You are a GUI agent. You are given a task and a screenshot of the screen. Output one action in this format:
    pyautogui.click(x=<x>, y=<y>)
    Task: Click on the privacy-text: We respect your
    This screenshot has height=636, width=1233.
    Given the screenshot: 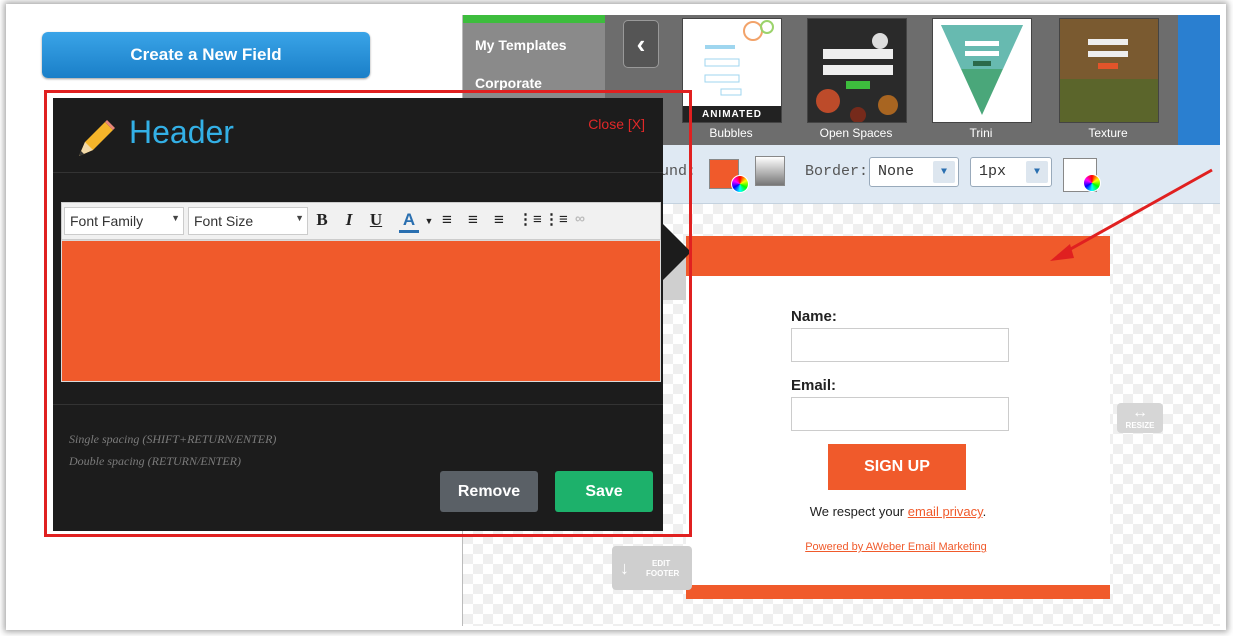 What is the action you would take?
    pyautogui.click(x=857, y=511)
    